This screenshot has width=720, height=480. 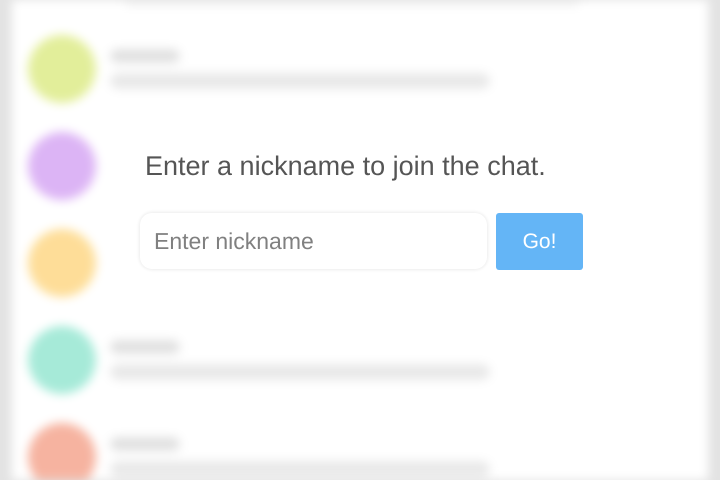 What do you see at coordinates (345, 166) in the screenshot?
I see `join-message: Enter a nickname to join the chat.` at bounding box center [345, 166].